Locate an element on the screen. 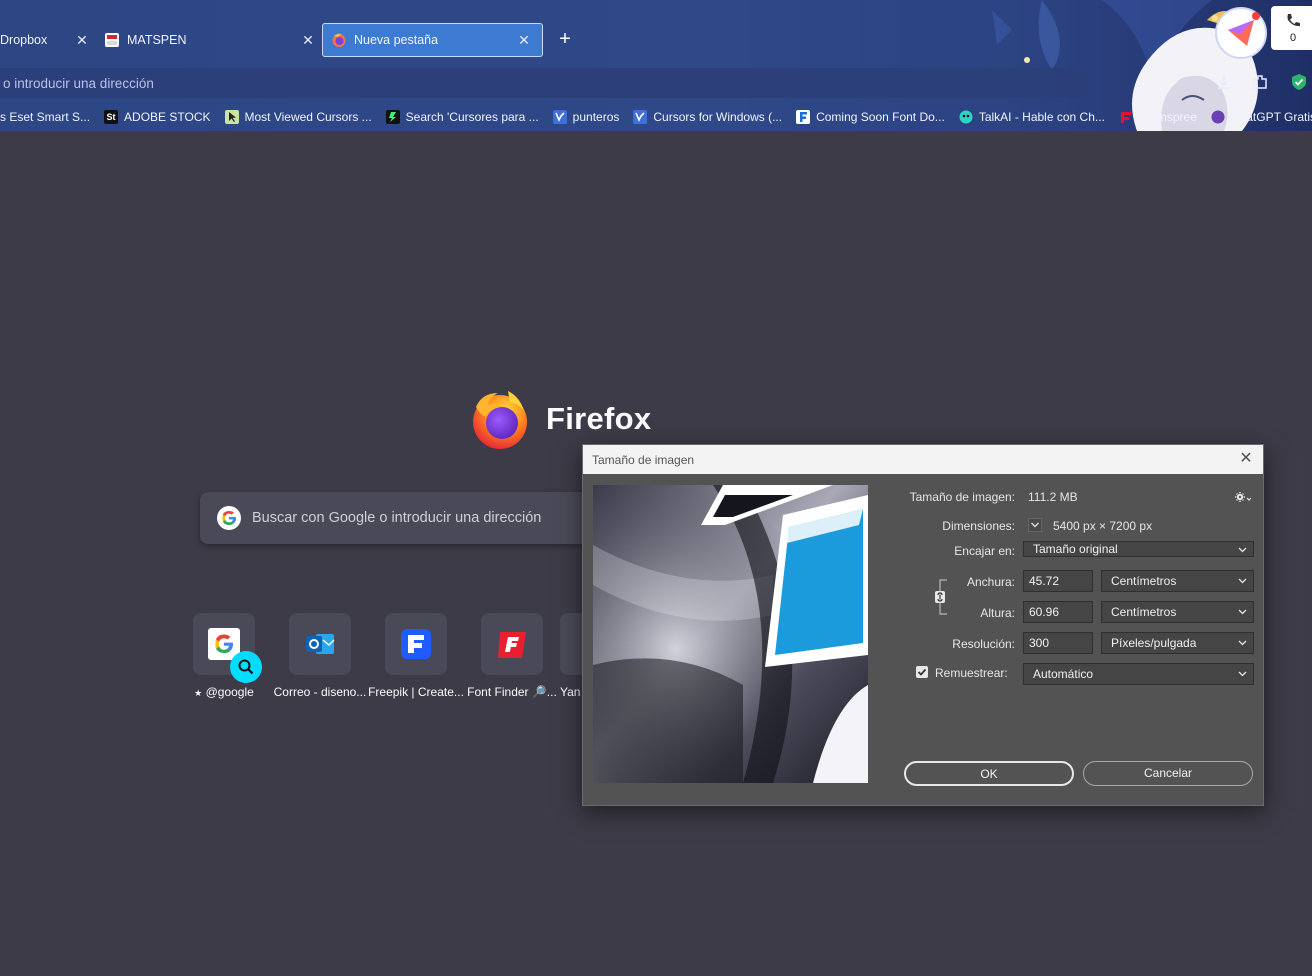 This screenshot has height=976, width=1312. checkmark-icon is located at coordinates (922, 672).